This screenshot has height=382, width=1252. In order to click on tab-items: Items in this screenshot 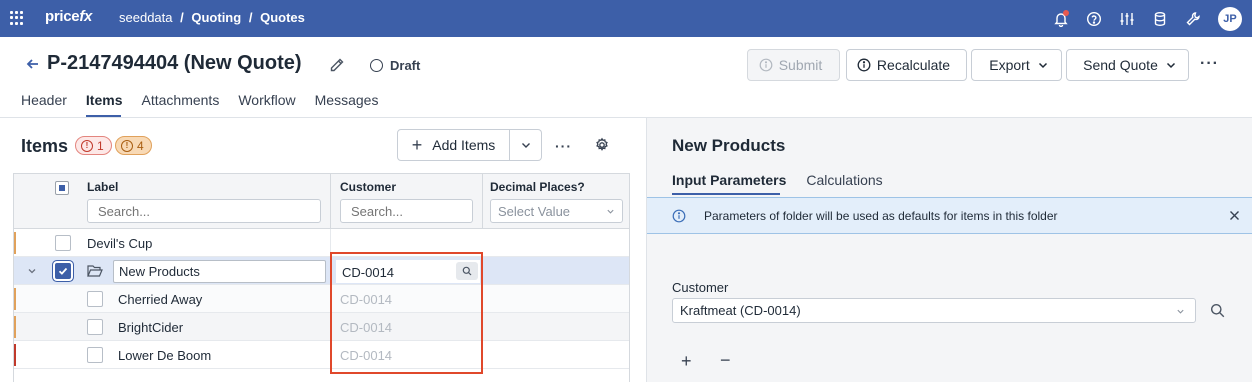, I will do `click(104, 100)`.